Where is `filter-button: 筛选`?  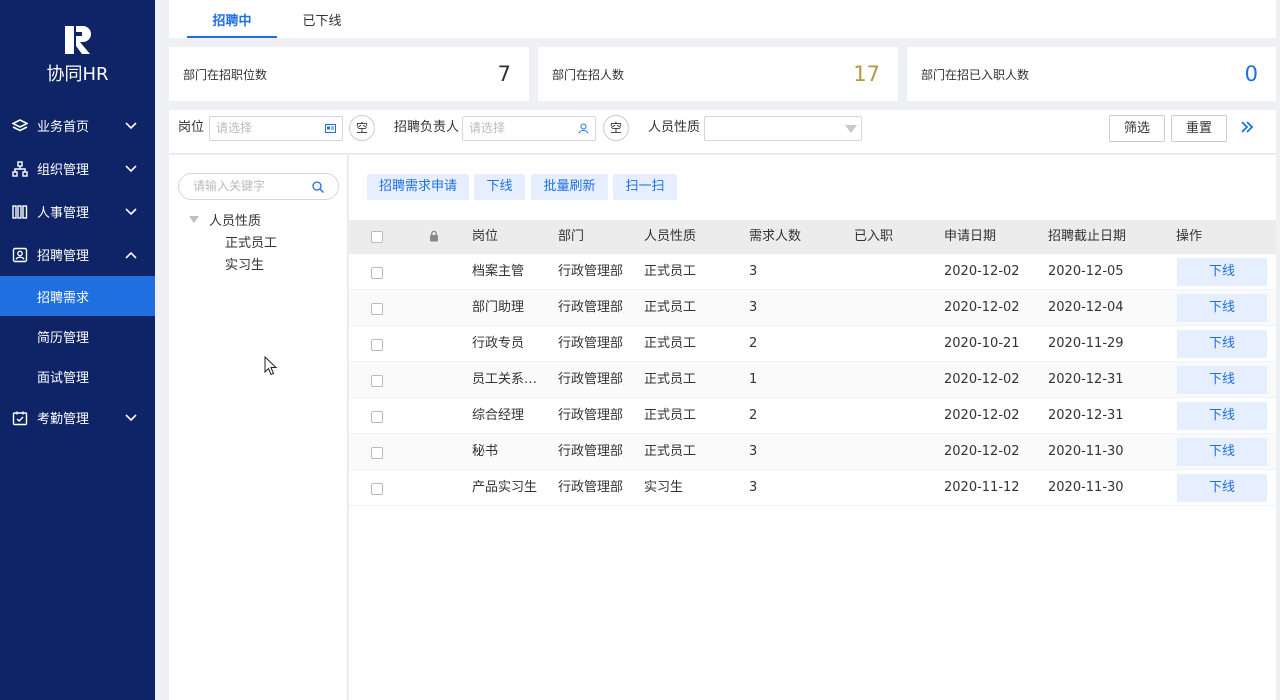
filter-button: 筛选 is located at coordinates (1137, 128).